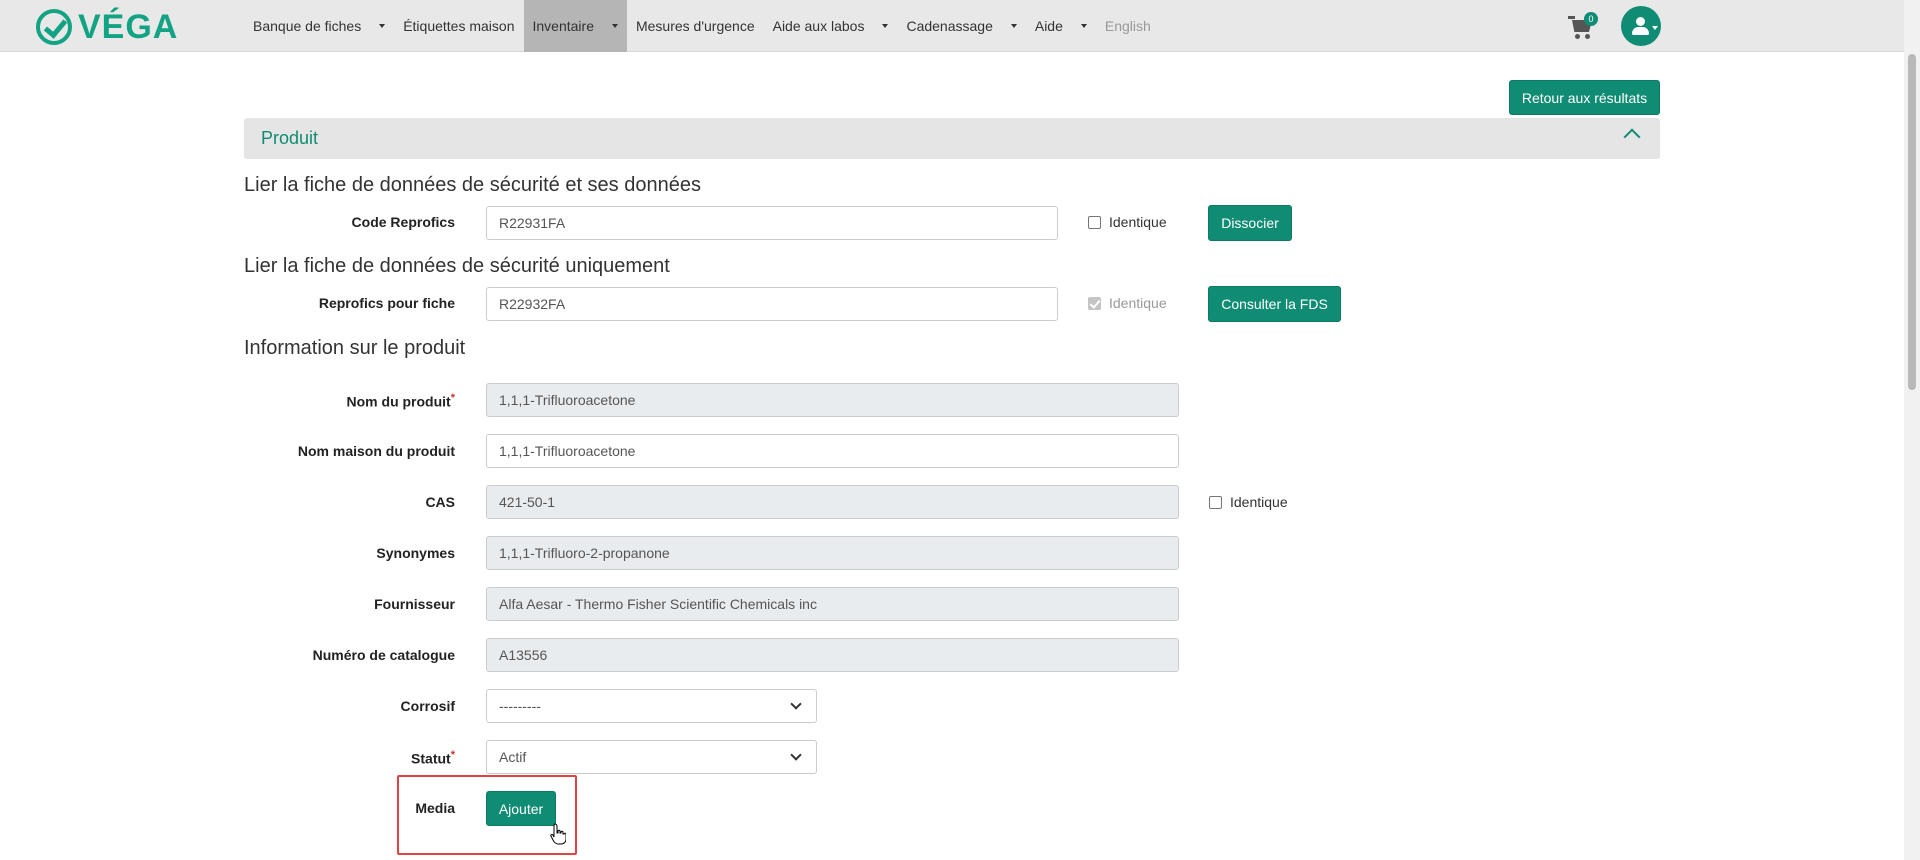 This screenshot has height=860, width=1920. I want to click on status-label: Statut*, so click(433, 758).